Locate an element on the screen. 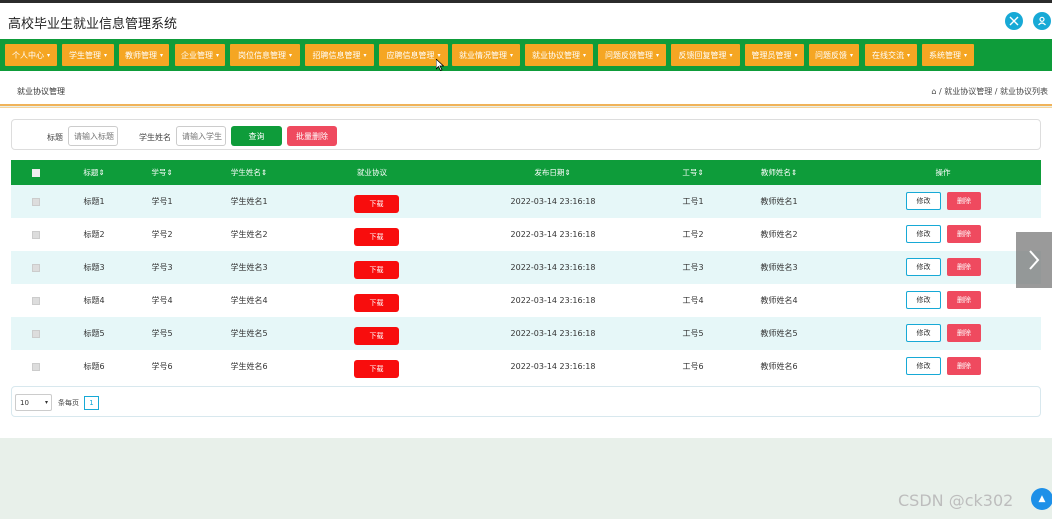 The height and width of the screenshot is (519, 1052). nav-item-online-chat: 在线交流 ▾ is located at coordinates (891, 55).